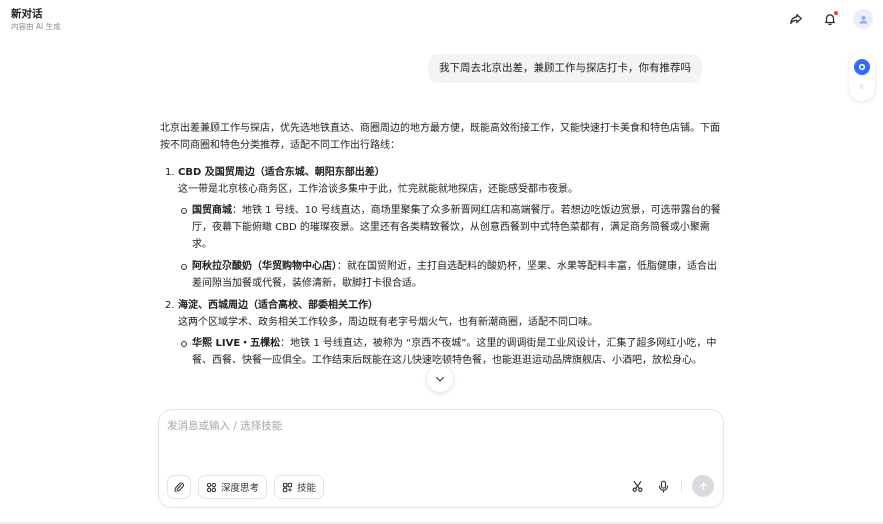  I want to click on top-header: 新对话 内容由 AI 生成, so click(441, 19).